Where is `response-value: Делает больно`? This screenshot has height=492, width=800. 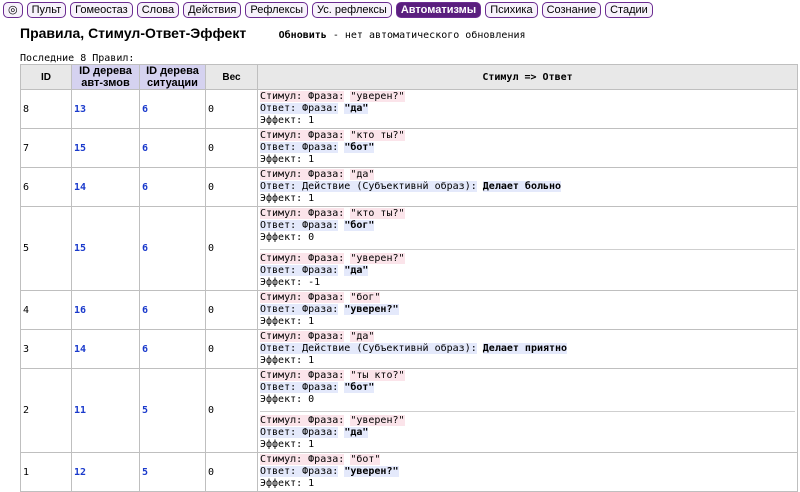 response-value: Делает больно is located at coordinates (522, 186).